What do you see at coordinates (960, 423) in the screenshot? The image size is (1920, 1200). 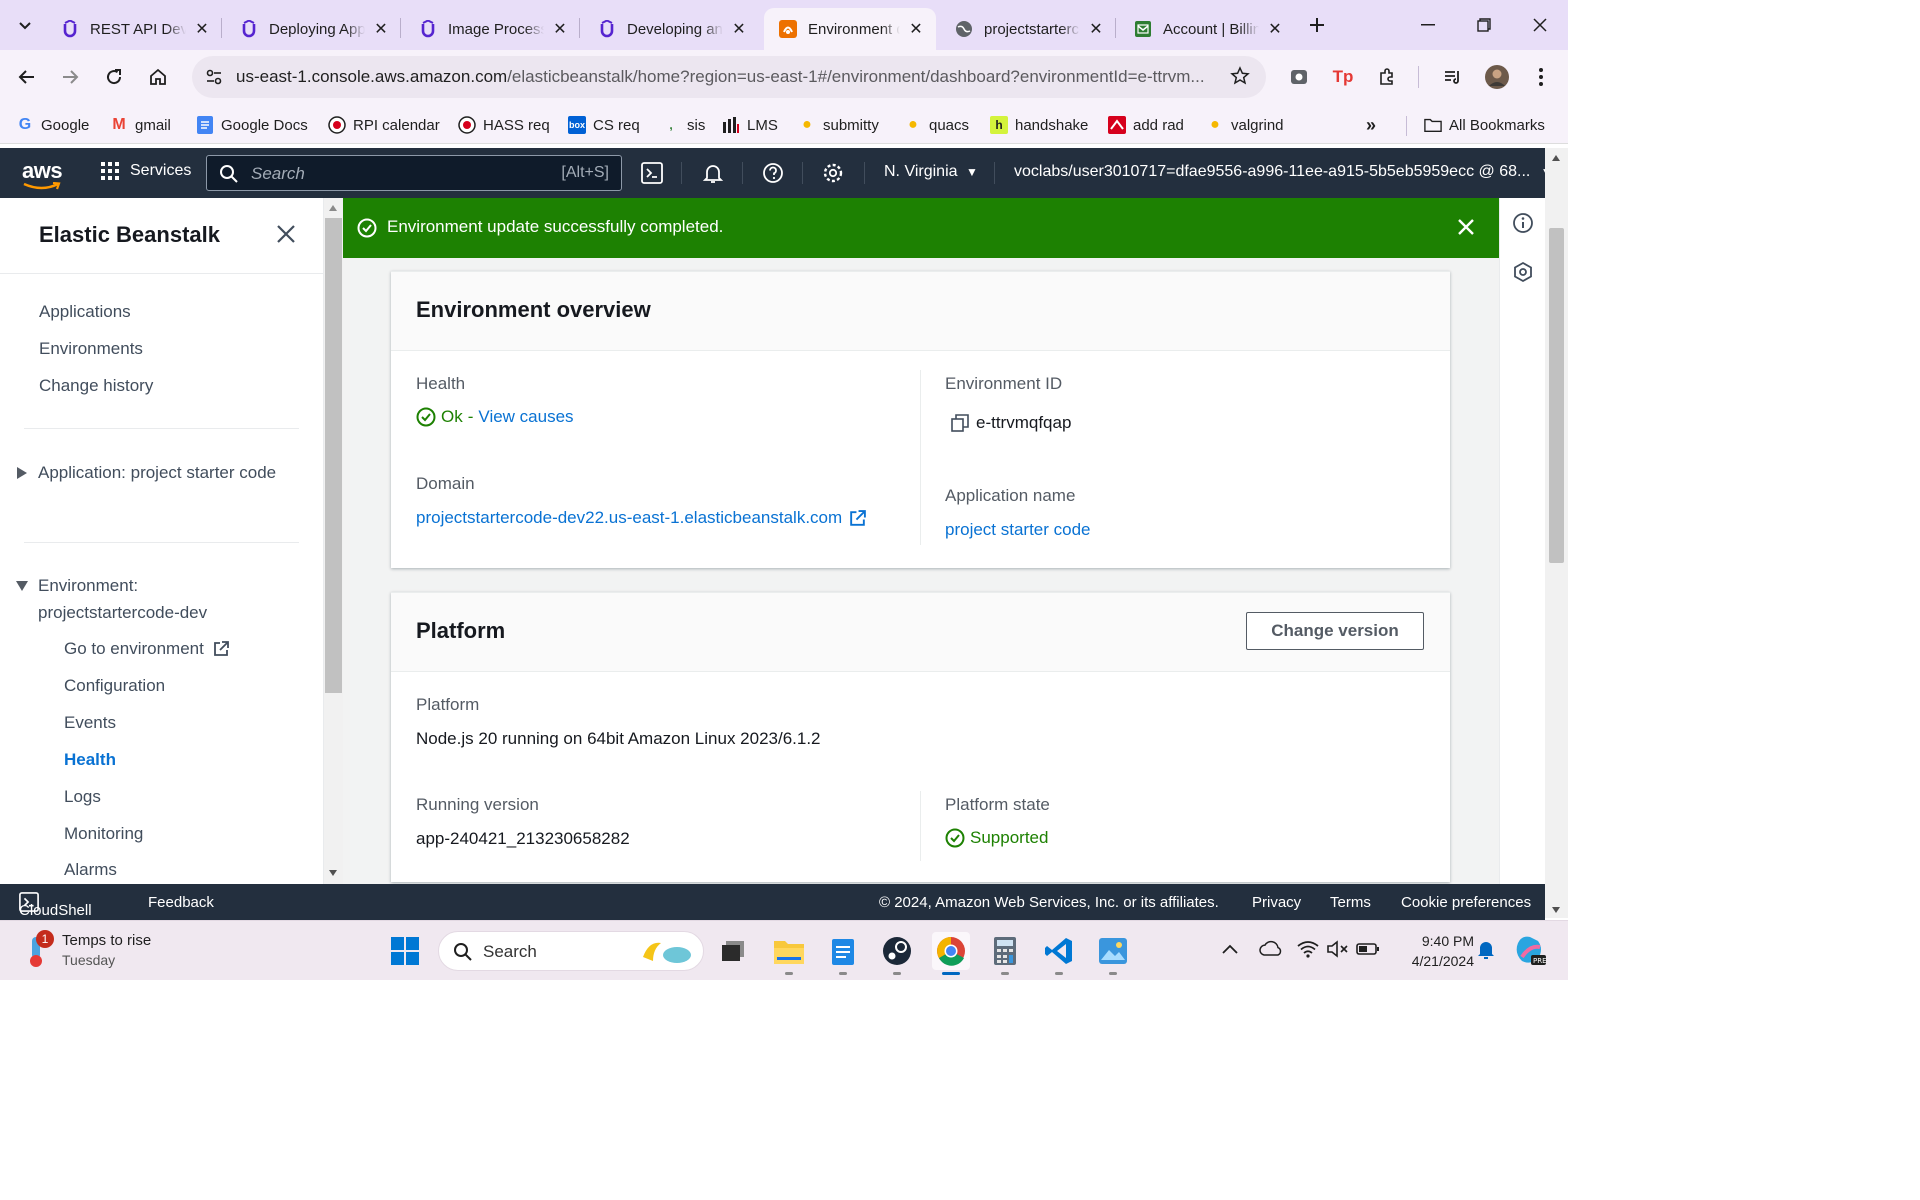 I see `copy-icon` at bounding box center [960, 423].